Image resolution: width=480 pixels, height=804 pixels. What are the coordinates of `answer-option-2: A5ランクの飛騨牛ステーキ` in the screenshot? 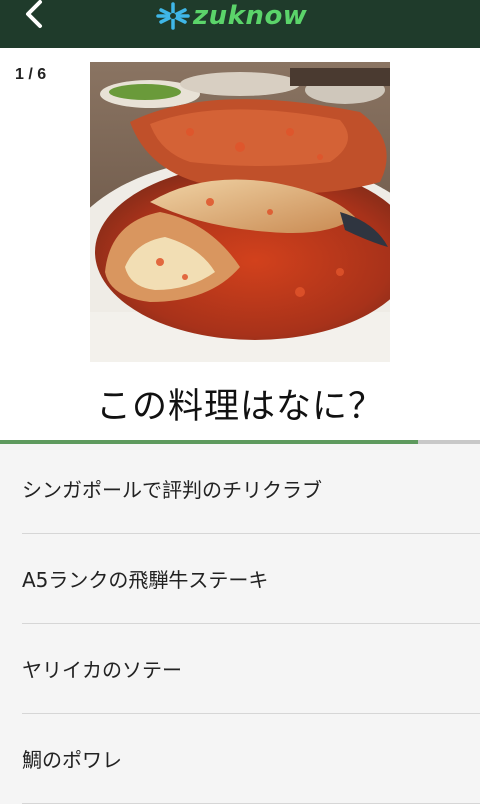 It's located at (251, 579).